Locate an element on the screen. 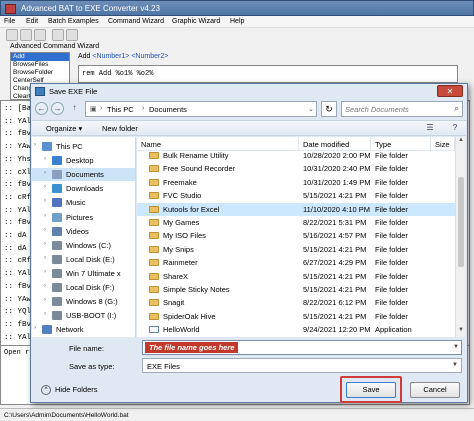 The height and width of the screenshot is (421, 474). address-bar: ▣ › This PC › Documents ⌄ is located at coordinates (201, 109).